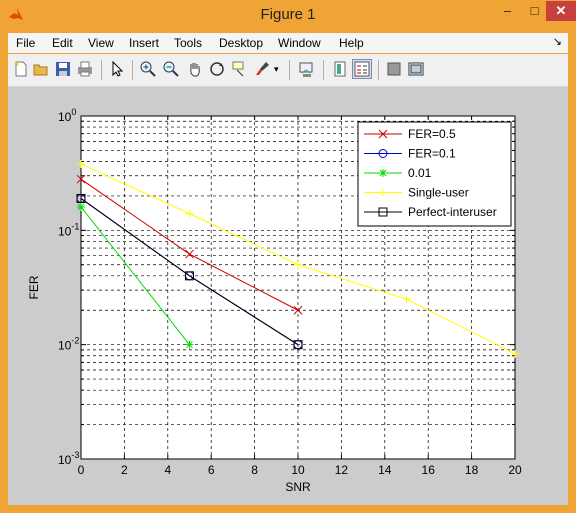 The image size is (576, 513). Describe the element at coordinates (307, 69) in the screenshot. I see `link-plot-icon` at that location.